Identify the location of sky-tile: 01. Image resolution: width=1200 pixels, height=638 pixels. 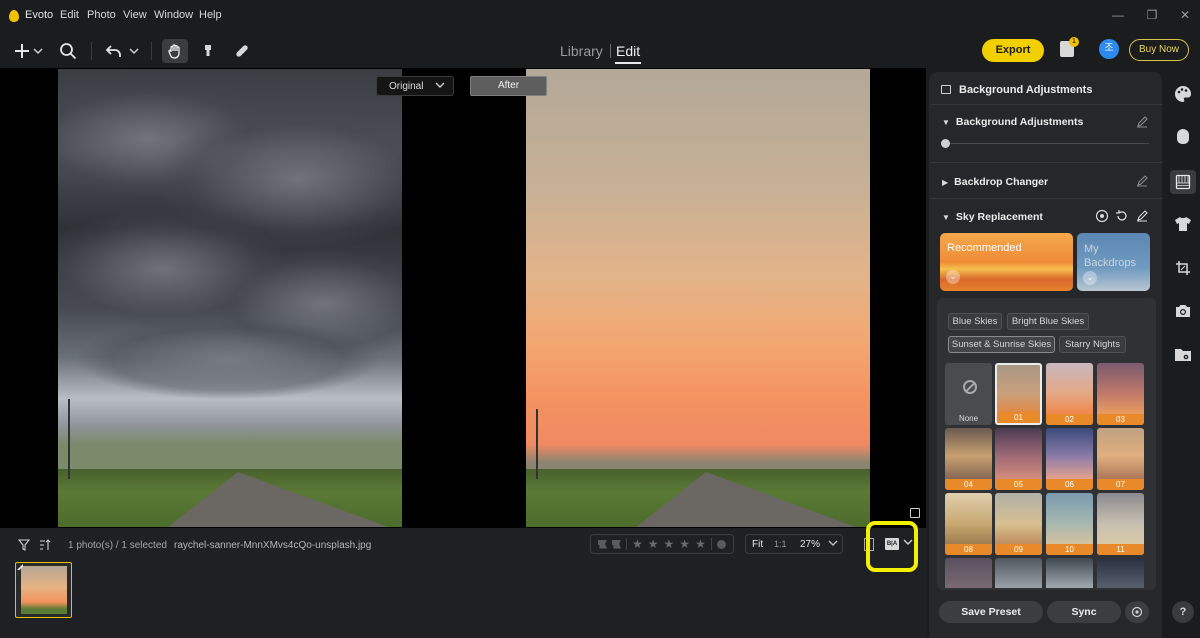
(1018, 394).